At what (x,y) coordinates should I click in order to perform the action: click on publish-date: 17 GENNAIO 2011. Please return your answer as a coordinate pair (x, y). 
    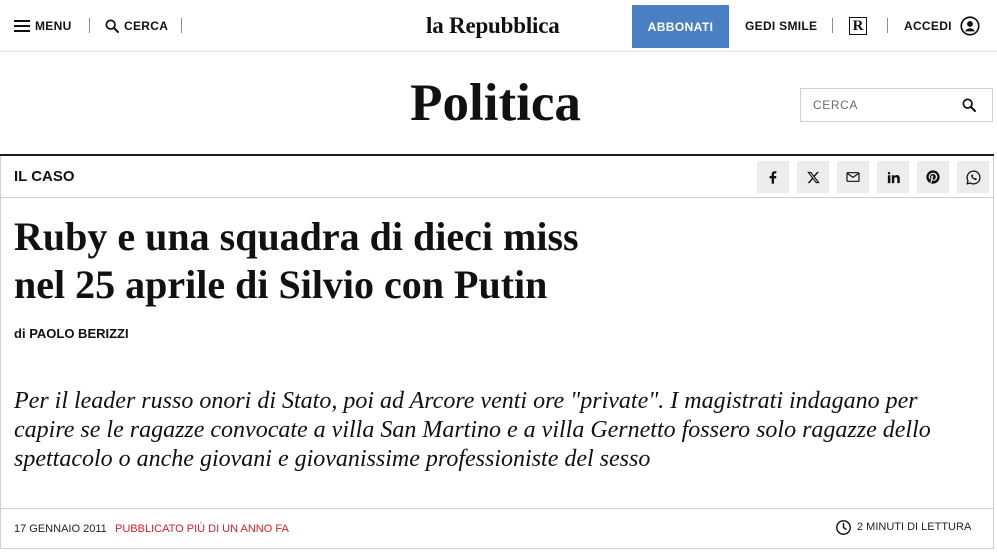
    Looking at the image, I should click on (60, 529).